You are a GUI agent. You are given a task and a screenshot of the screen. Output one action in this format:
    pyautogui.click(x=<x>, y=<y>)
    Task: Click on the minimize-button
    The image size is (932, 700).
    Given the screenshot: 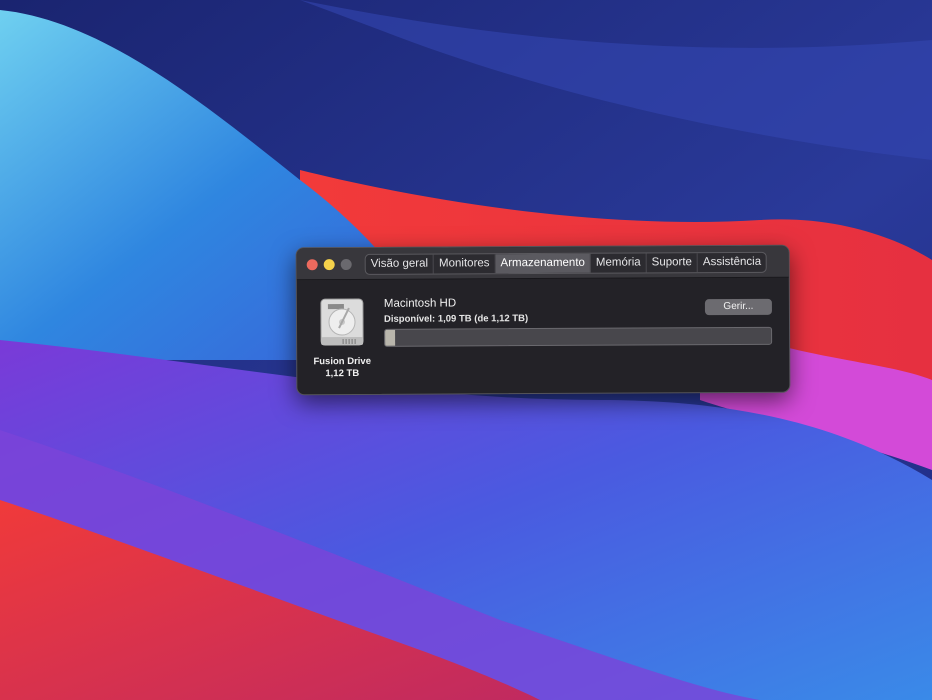 What is the action you would take?
    pyautogui.click(x=329, y=265)
    